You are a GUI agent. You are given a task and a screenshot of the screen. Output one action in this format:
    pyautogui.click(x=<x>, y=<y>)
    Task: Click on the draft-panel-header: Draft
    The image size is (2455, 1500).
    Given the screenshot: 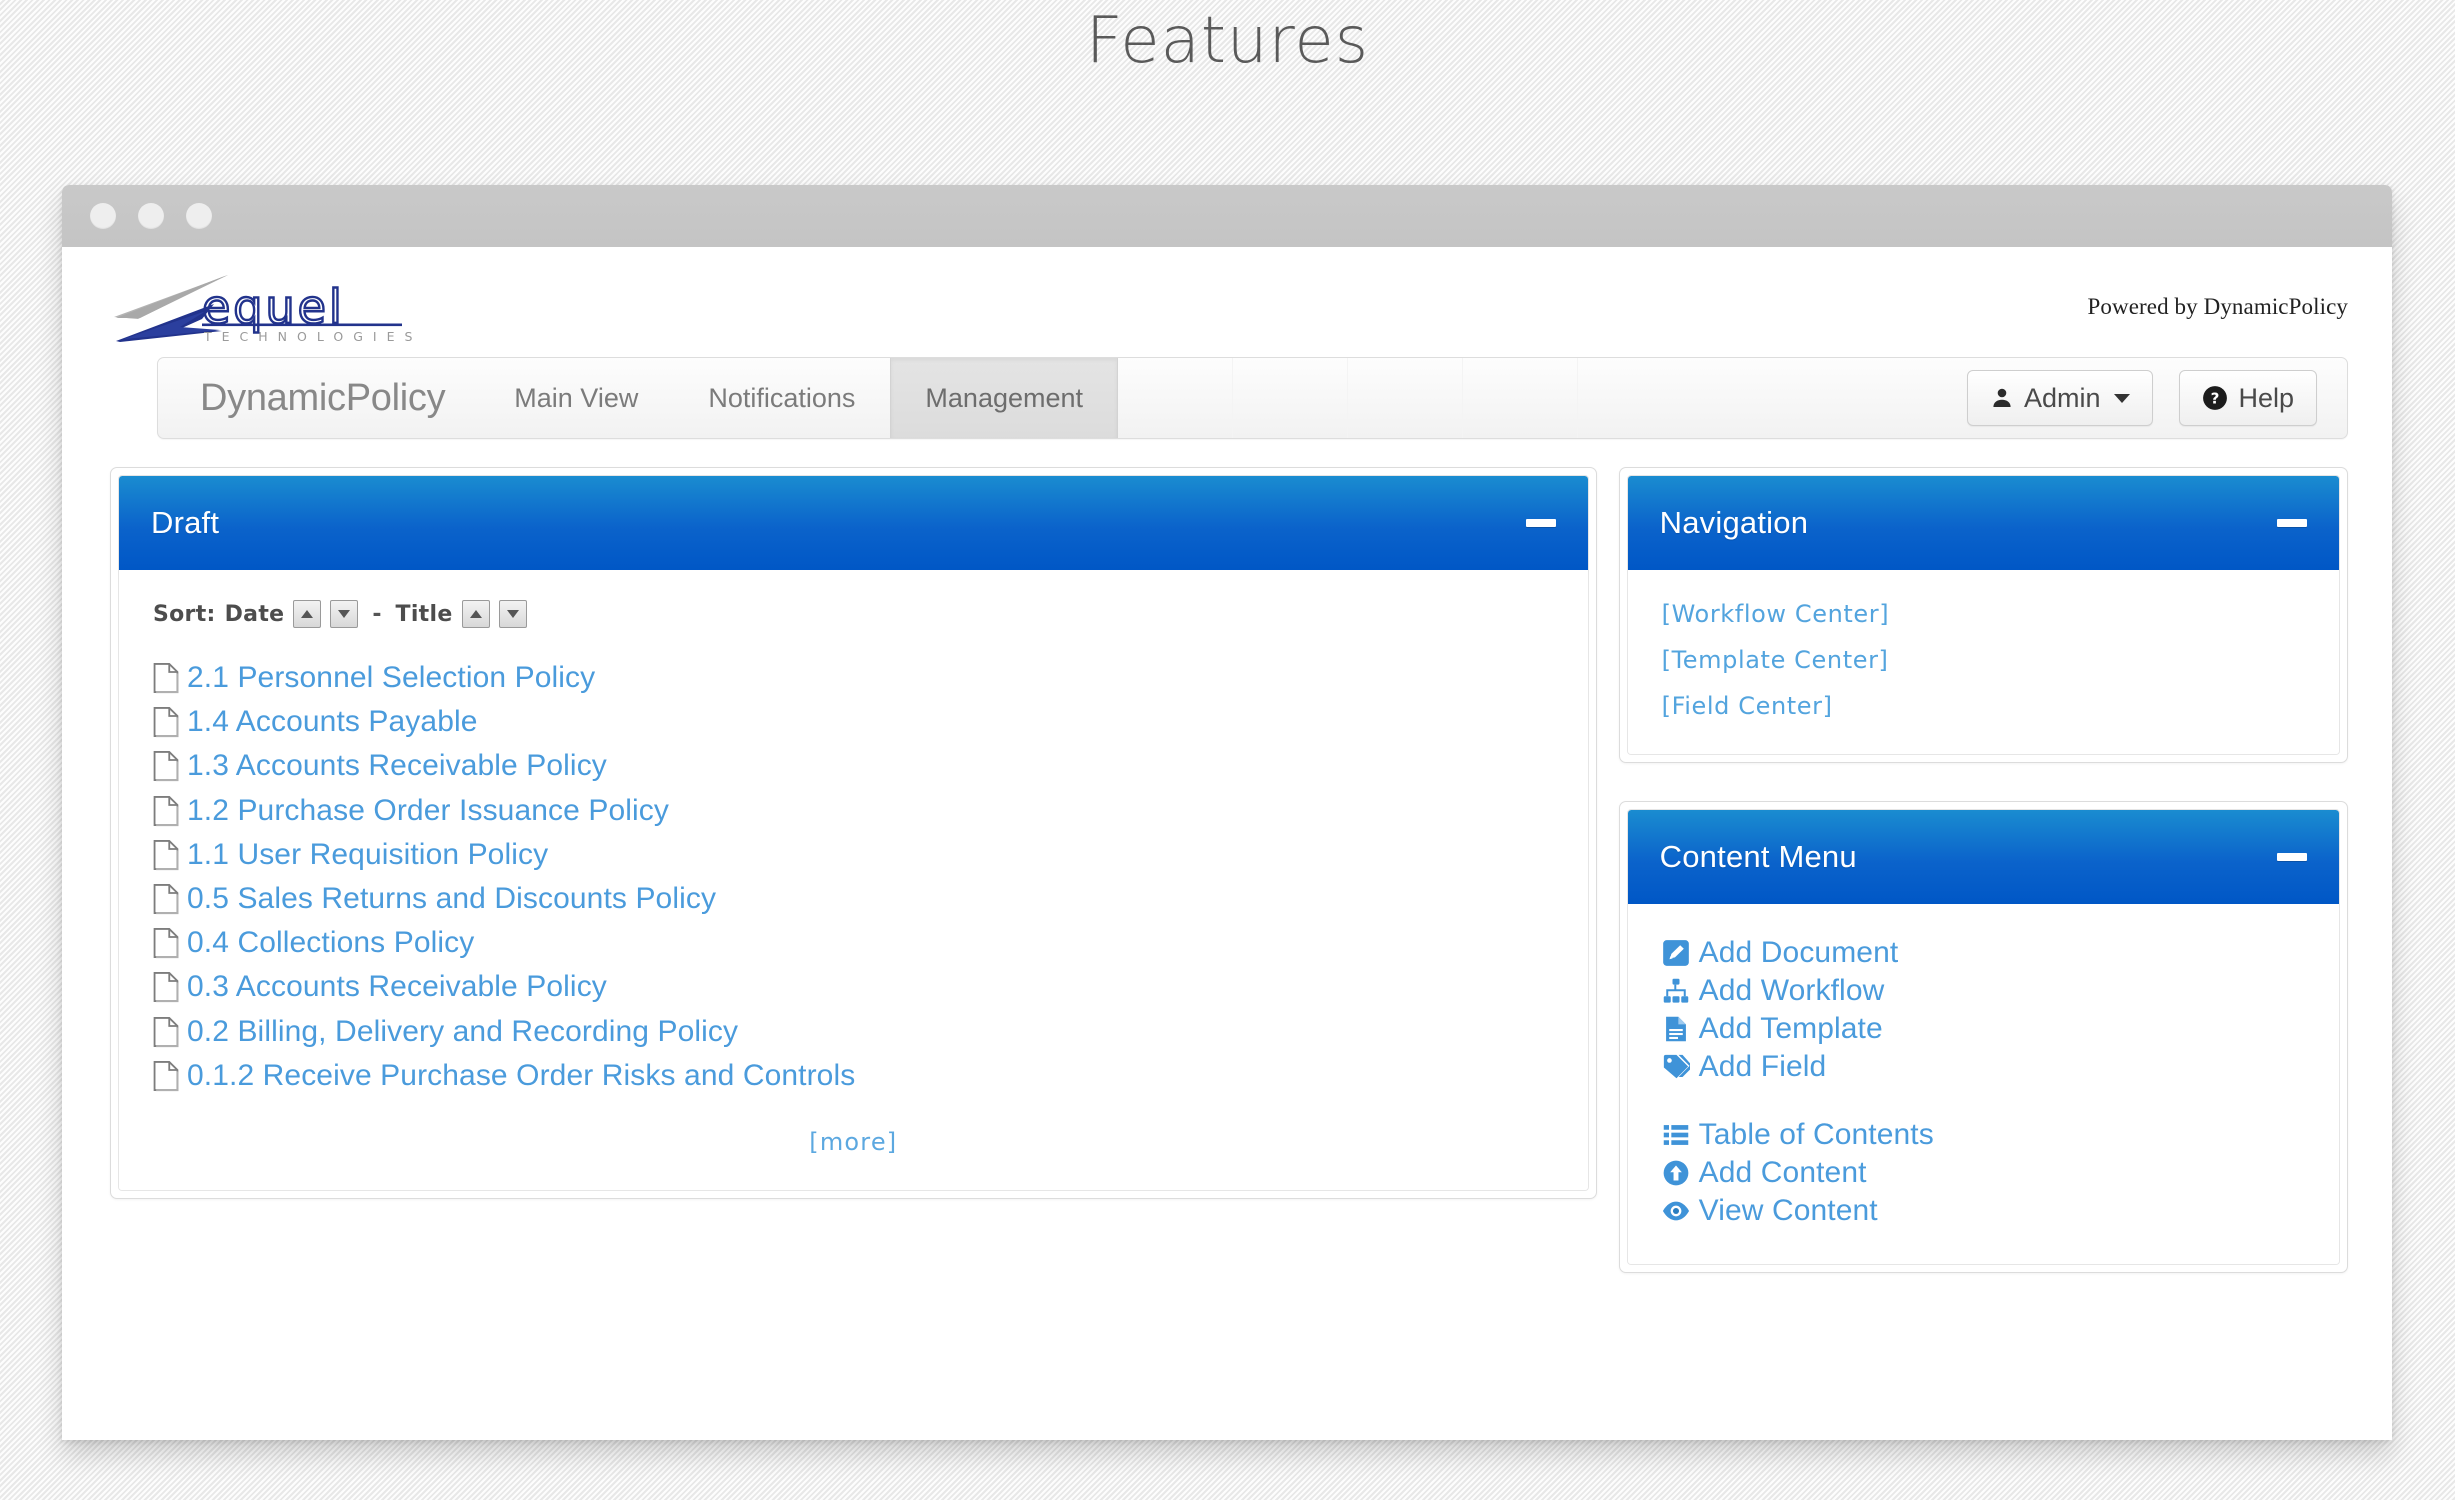 What is the action you would take?
    pyautogui.click(x=853, y=523)
    